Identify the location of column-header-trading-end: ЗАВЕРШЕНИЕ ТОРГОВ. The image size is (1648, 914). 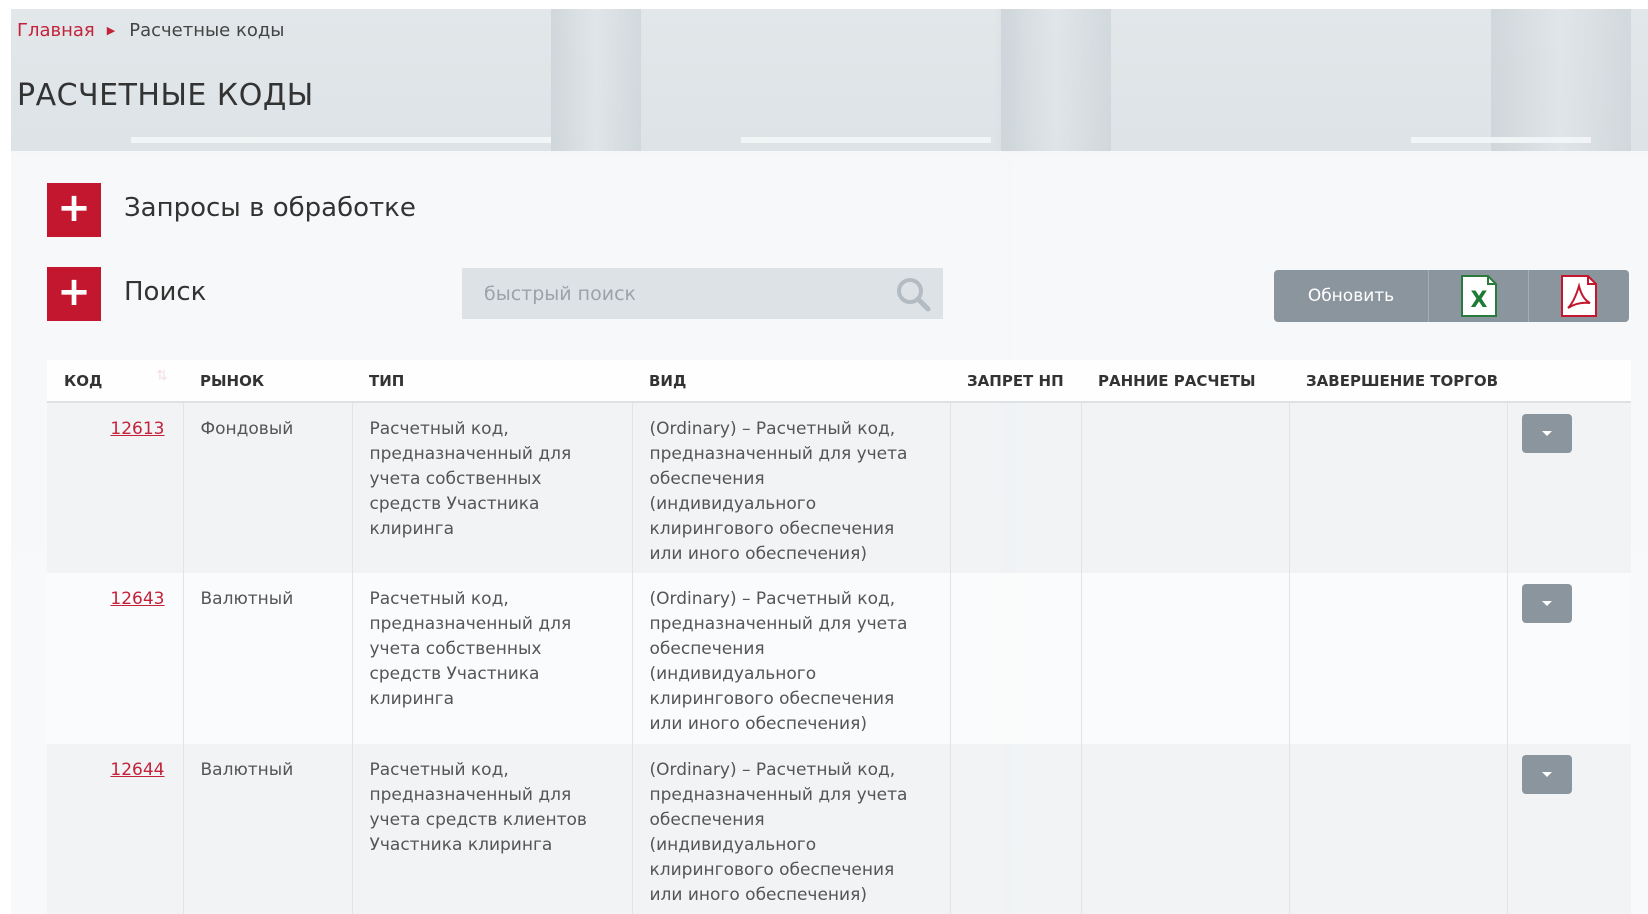
(1398, 381).